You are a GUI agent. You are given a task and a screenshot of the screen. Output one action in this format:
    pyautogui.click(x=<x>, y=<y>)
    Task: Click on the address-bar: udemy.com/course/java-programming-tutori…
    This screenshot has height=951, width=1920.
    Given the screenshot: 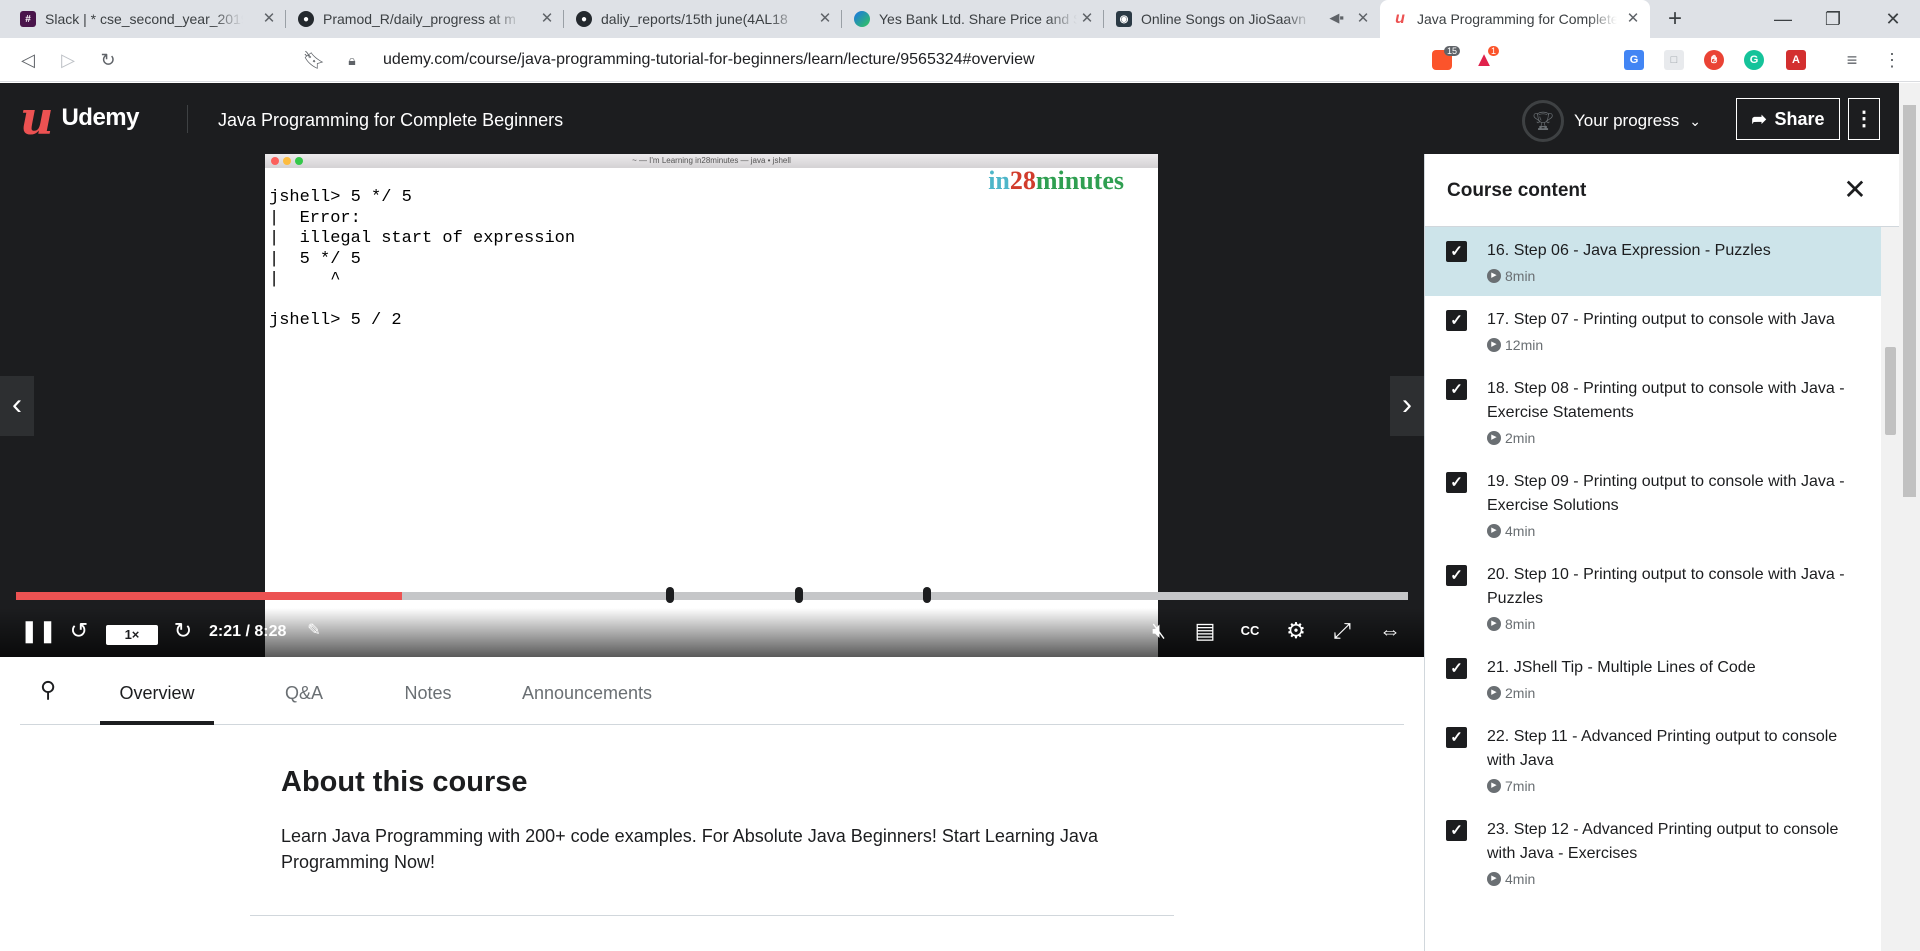 What is the action you would take?
    pyautogui.click(x=922, y=60)
    